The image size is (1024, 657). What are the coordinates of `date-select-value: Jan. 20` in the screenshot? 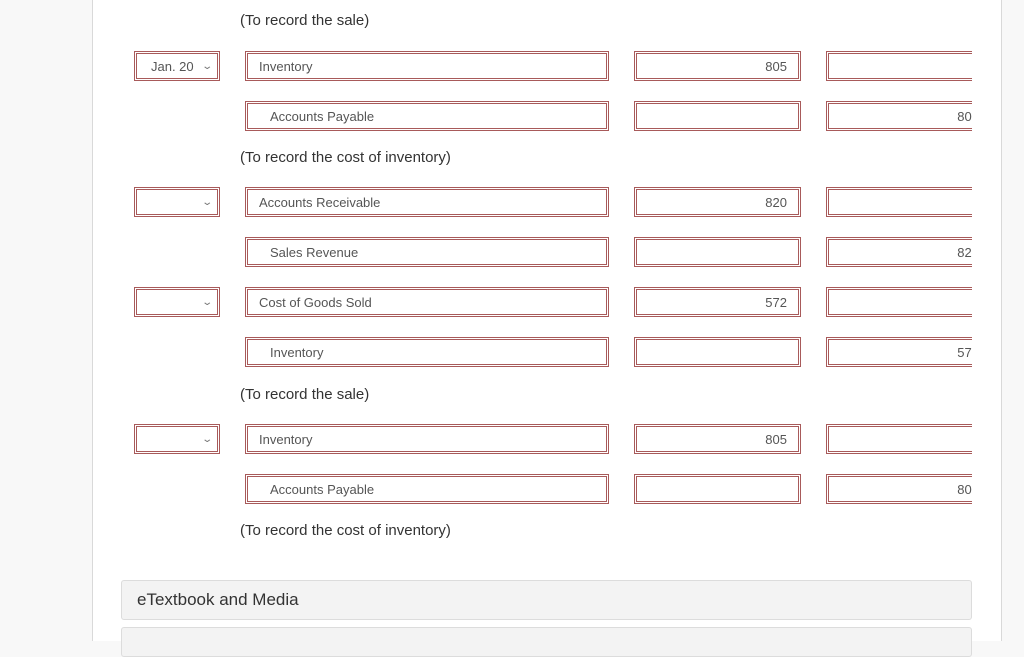 It's located at (172, 66).